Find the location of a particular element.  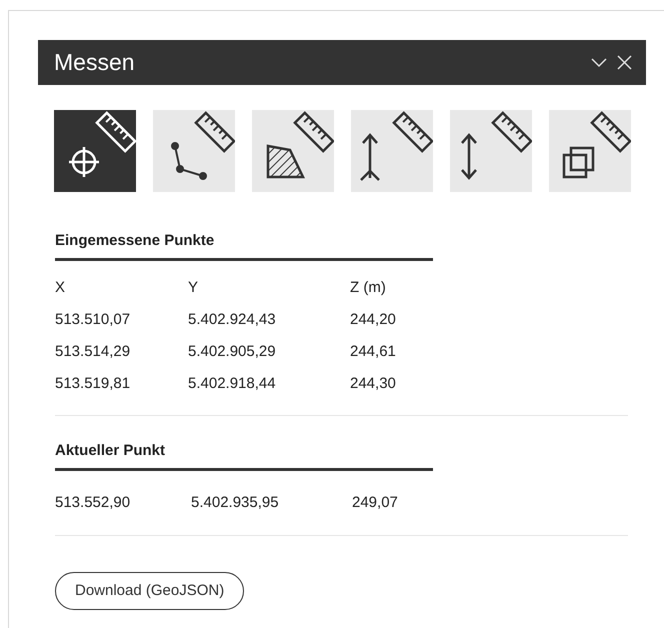

table-cell-text: 513.514,29 is located at coordinates (93, 352).